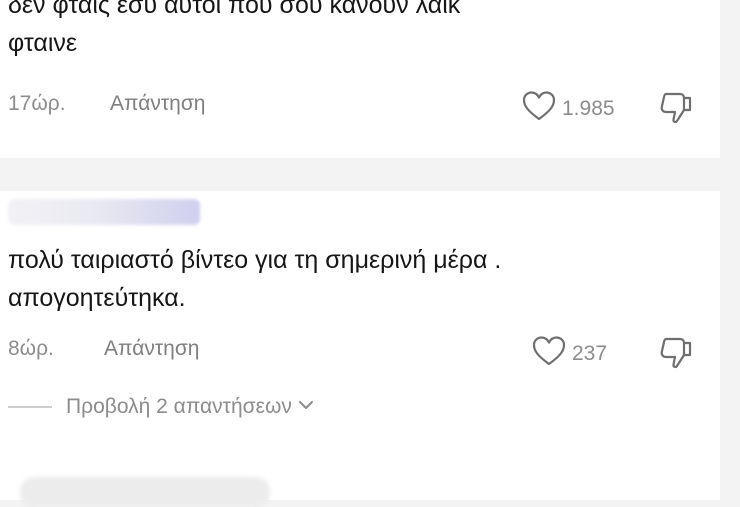  What do you see at coordinates (43, 43) in the screenshot?
I see `comment-text-line-2: φταινε` at bounding box center [43, 43].